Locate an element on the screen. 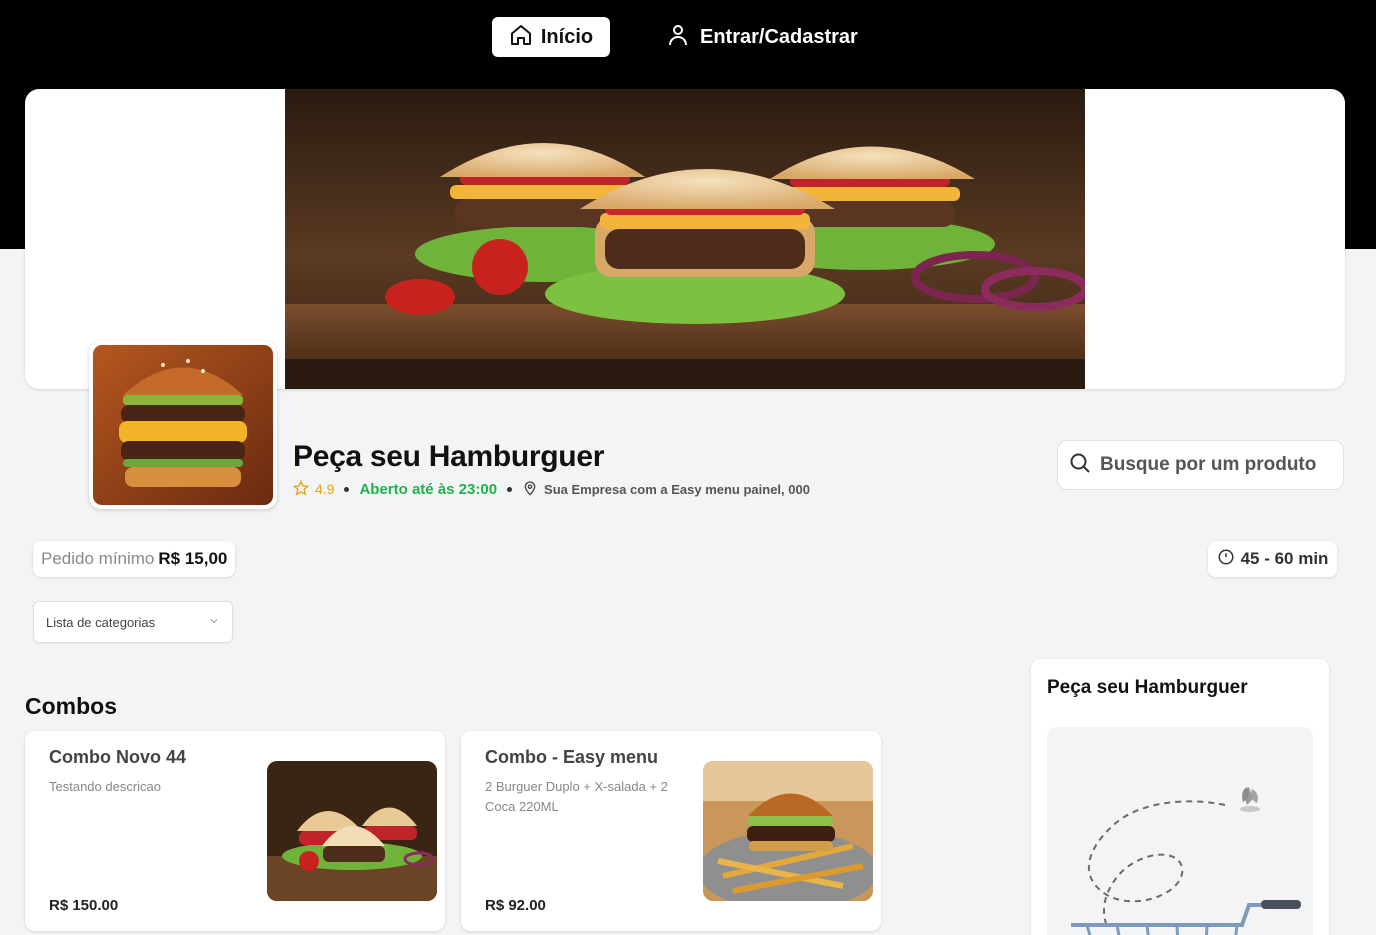  empty-cart-illustration is located at coordinates (1180, 831).